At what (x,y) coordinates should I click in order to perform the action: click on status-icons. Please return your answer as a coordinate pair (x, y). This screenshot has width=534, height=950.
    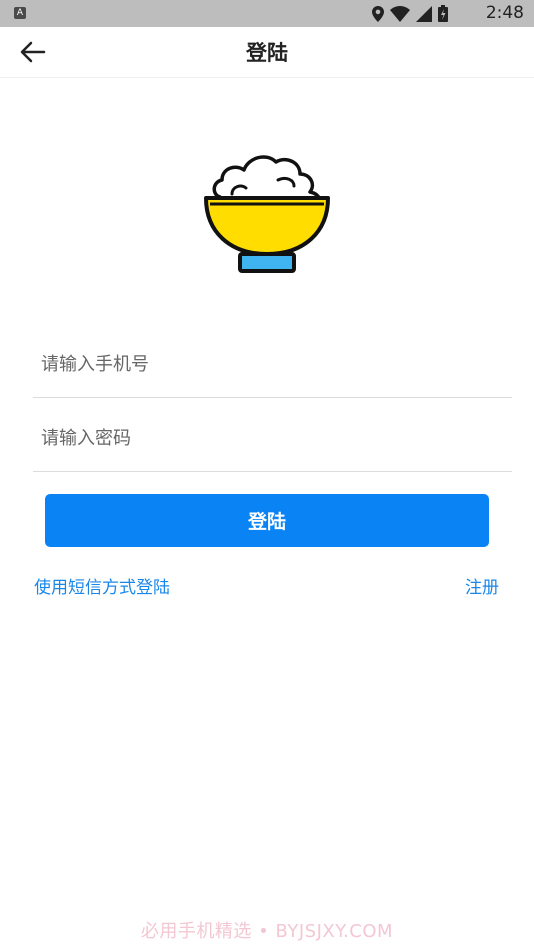
    Looking at the image, I should click on (410, 13).